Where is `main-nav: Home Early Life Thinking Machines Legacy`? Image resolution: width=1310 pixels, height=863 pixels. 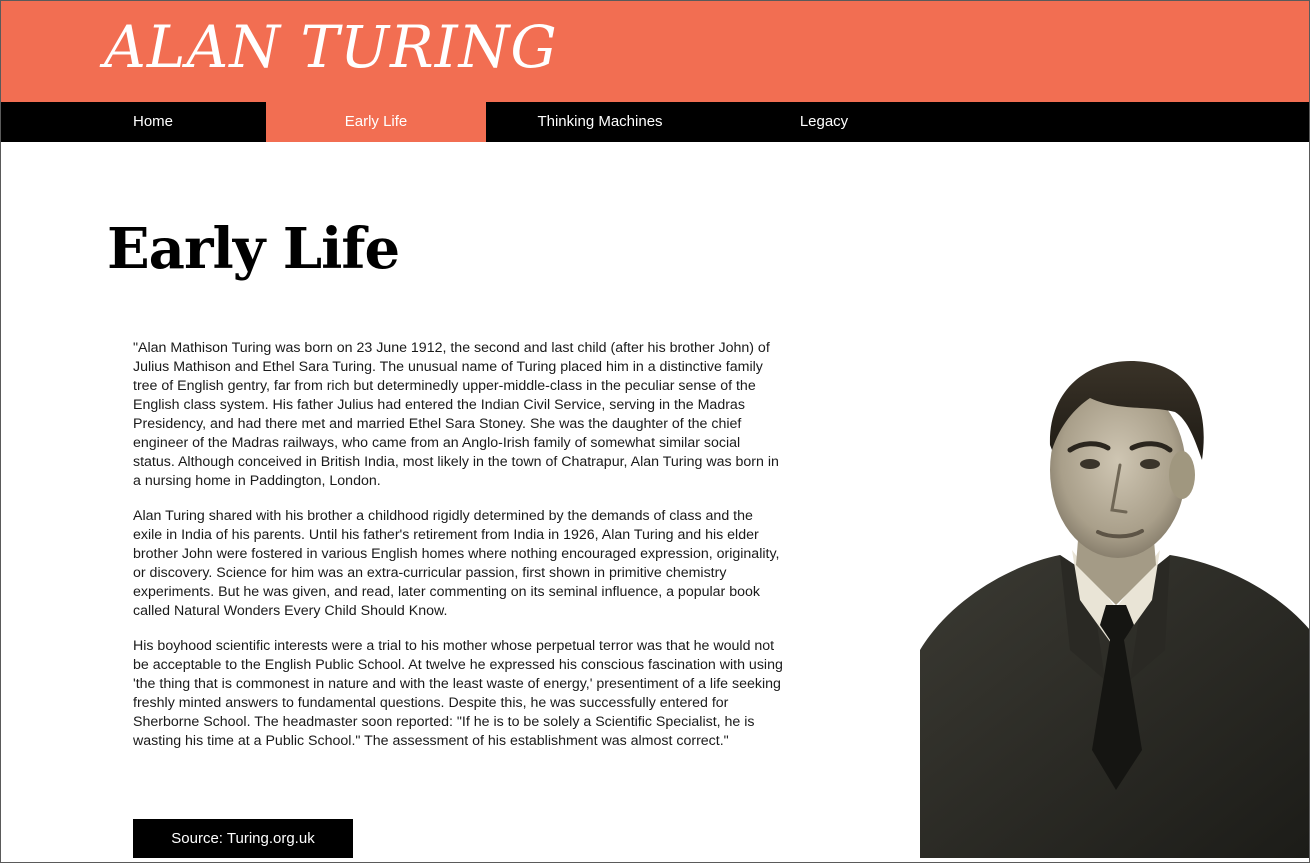
main-nav: Home Early Life Thinking Machines Legacy is located at coordinates (655, 122).